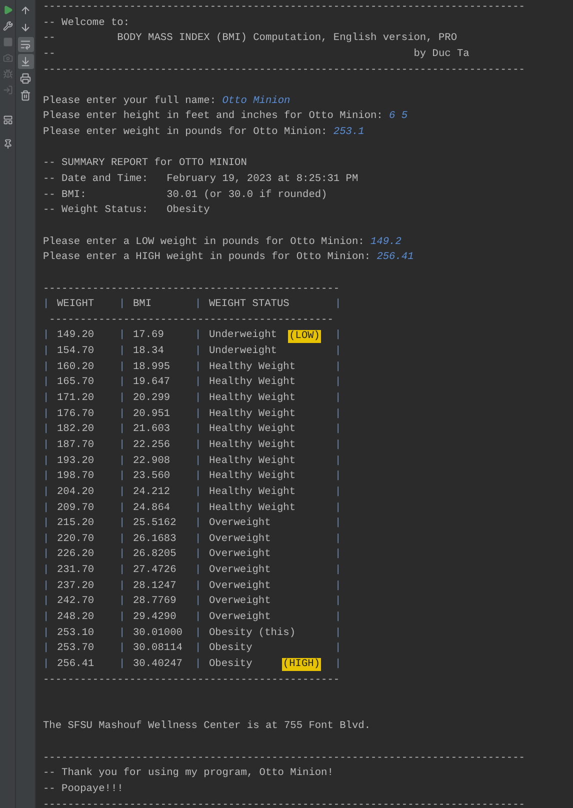 This screenshot has width=573, height=808. I want to click on bug-icon, so click(7, 74).